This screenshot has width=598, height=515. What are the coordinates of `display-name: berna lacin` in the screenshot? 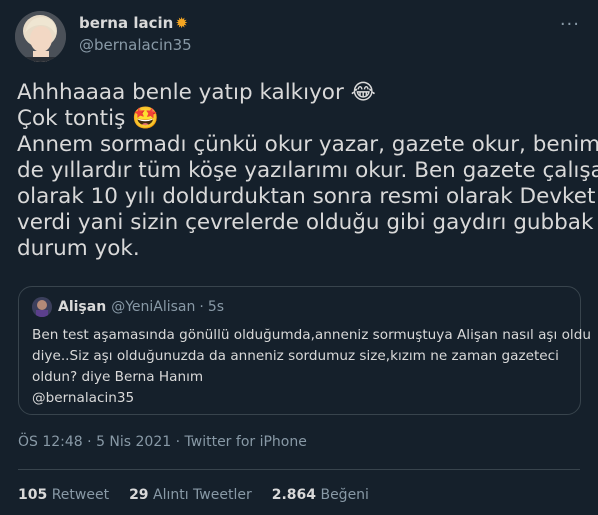 It's located at (126, 23).